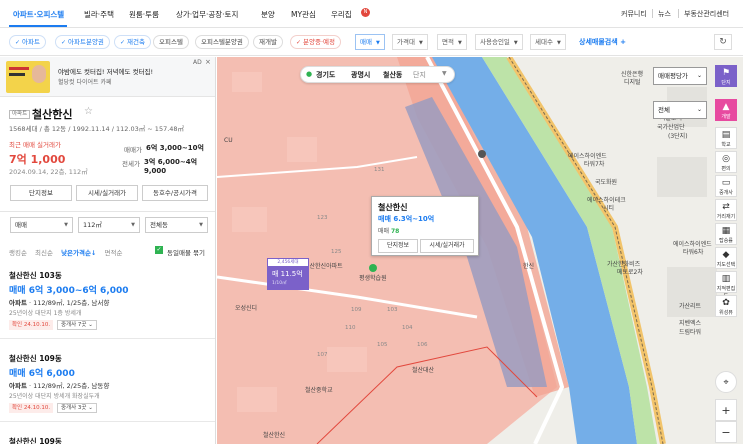 This screenshot has height=444, width=743. I want to click on sort-area: 면적순, so click(114, 253).